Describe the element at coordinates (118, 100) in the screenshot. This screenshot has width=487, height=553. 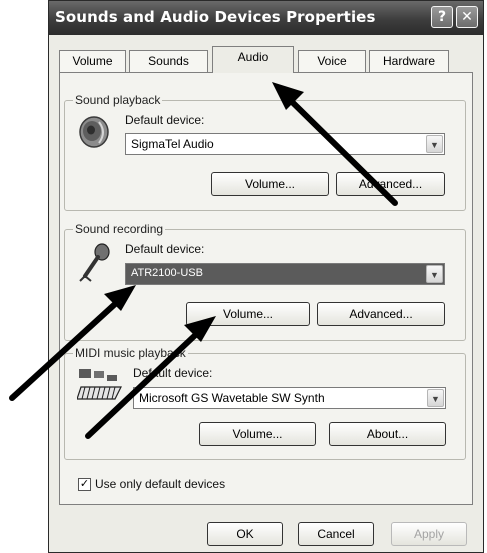
I see `sound-playback-label: Sound playback` at that location.